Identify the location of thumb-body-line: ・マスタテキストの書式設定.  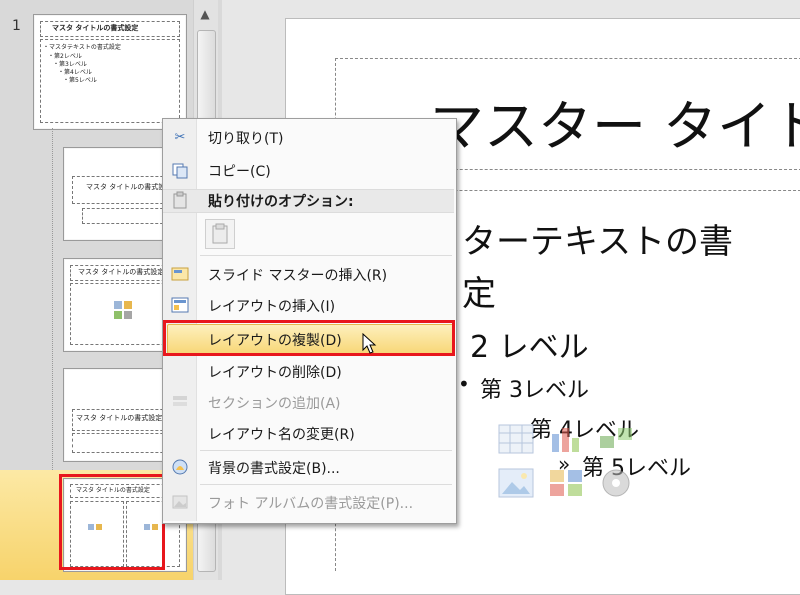
(82, 47).